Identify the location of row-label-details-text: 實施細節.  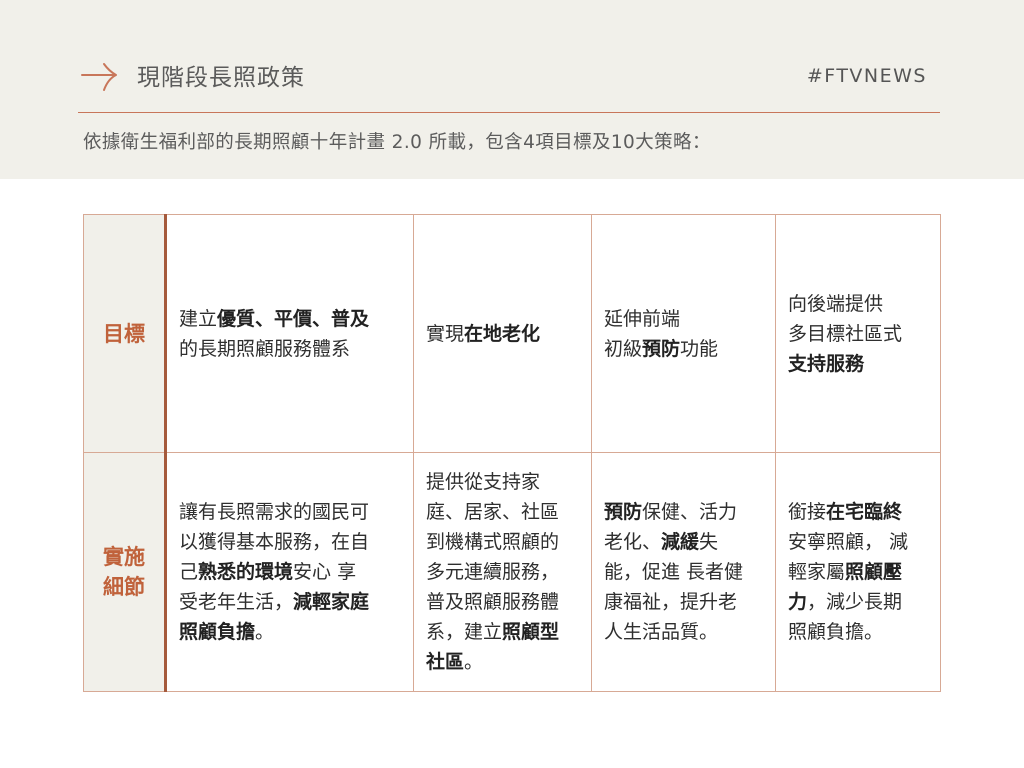
(124, 572).